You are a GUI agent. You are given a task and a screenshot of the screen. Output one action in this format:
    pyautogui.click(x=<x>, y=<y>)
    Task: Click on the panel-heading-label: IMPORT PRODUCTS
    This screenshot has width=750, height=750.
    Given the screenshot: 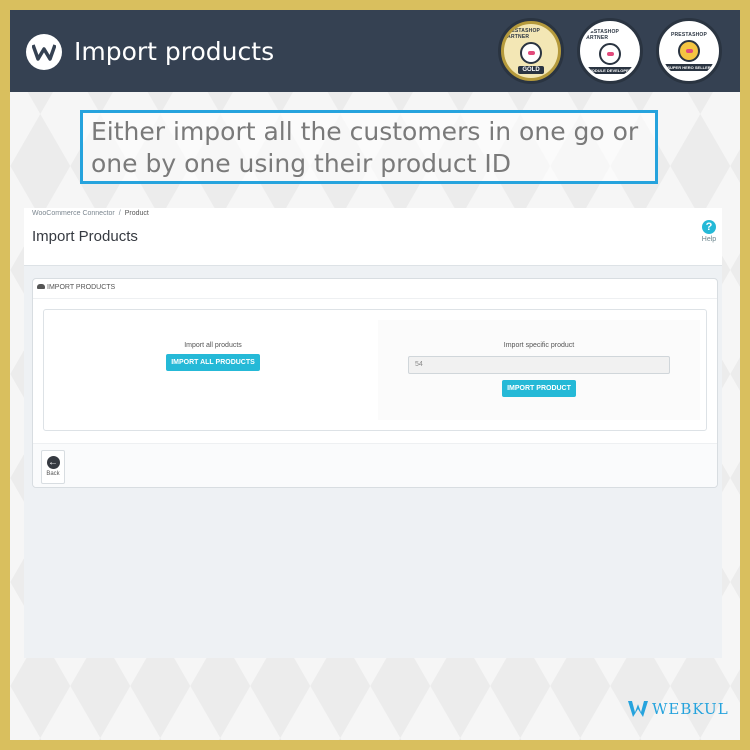 What is the action you would take?
    pyautogui.click(x=81, y=287)
    